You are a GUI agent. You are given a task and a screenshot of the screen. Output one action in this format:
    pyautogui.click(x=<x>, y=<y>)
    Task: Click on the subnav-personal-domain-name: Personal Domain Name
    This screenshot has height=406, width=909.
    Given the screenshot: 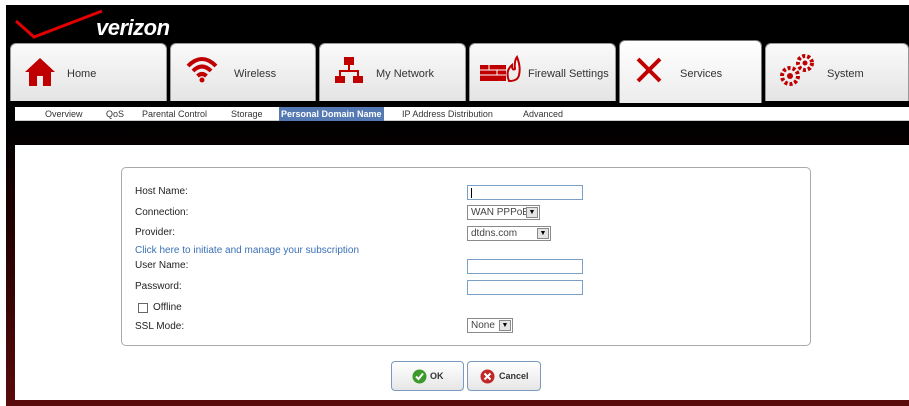 What is the action you would take?
    pyautogui.click(x=331, y=114)
    